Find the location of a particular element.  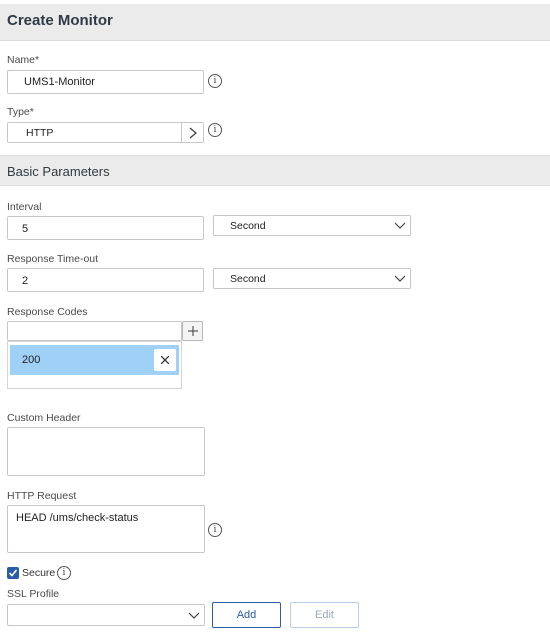

close-icon is located at coordinates (165, 360).